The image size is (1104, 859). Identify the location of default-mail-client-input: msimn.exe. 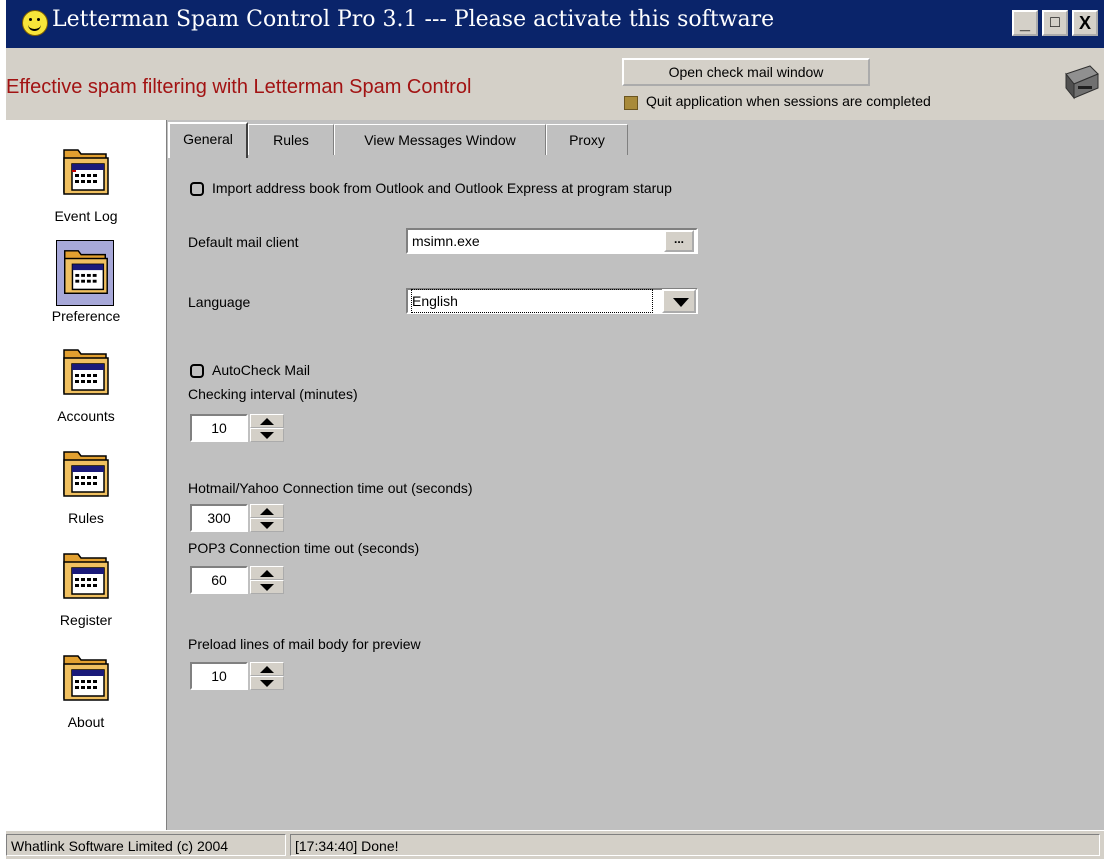
(552, 241).